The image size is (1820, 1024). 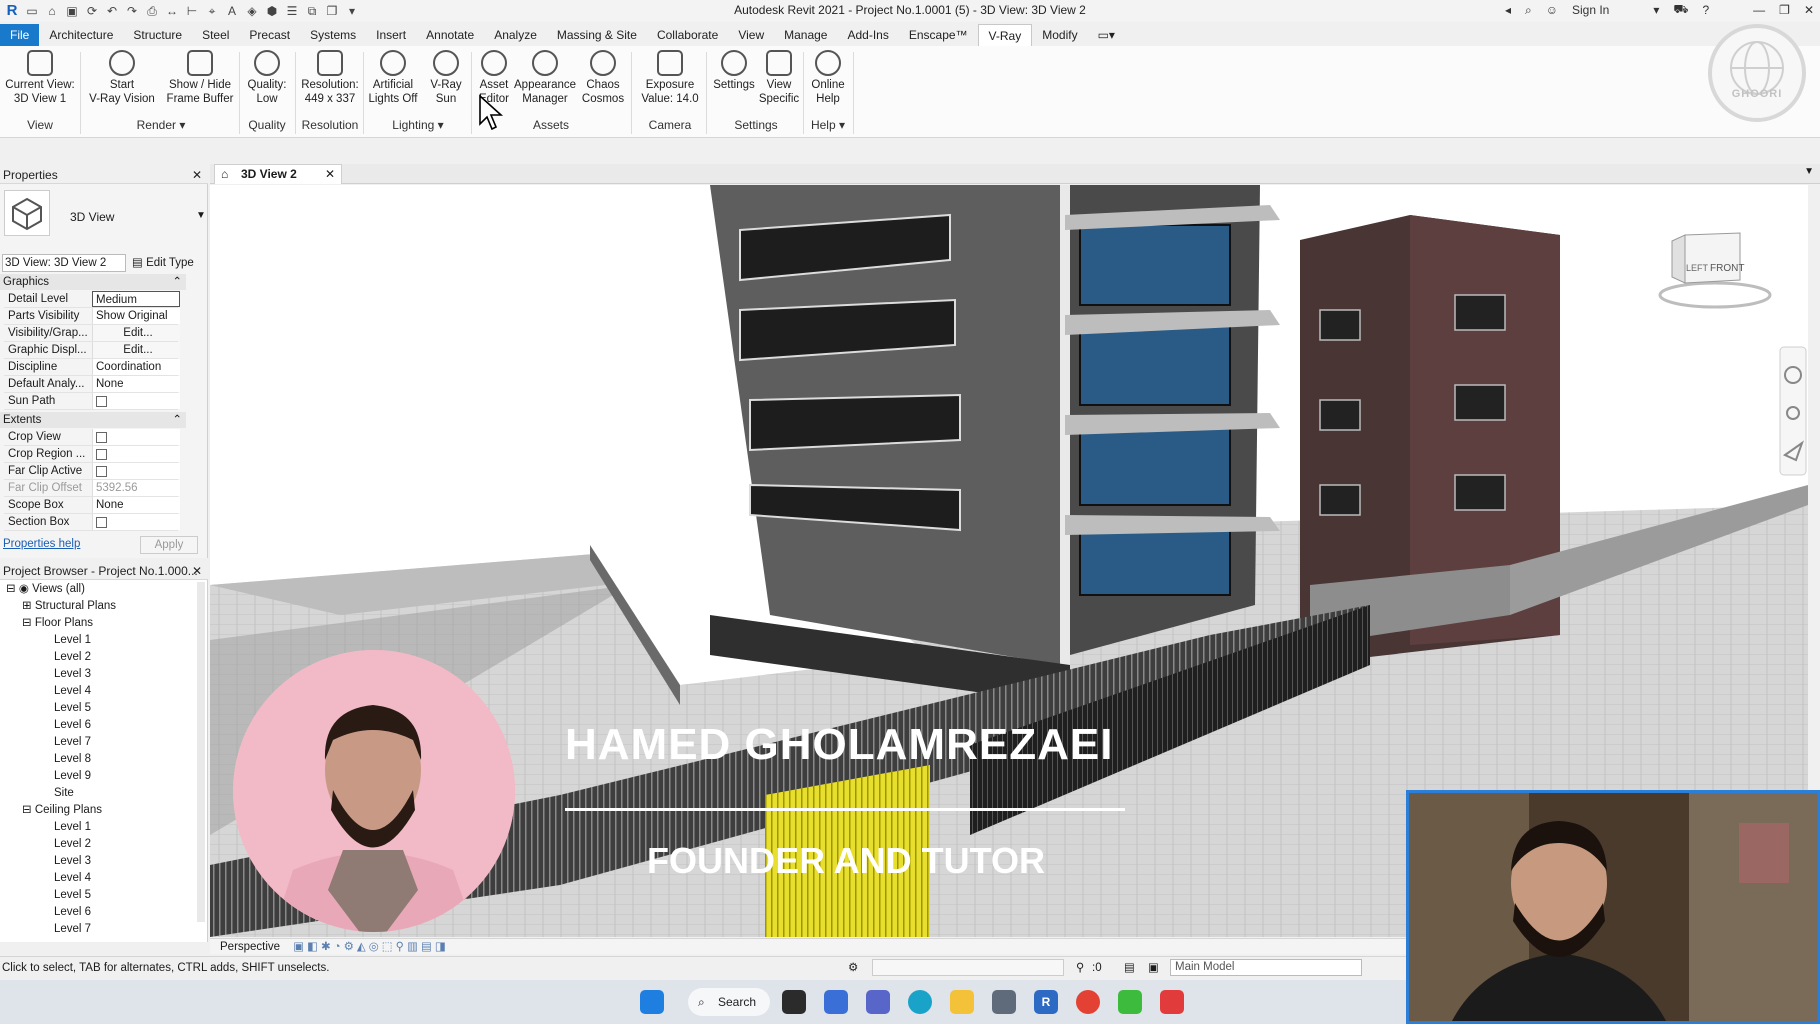 I want to click on vray-sun-button: V-Ray Sun, so click(x=446, y=78).